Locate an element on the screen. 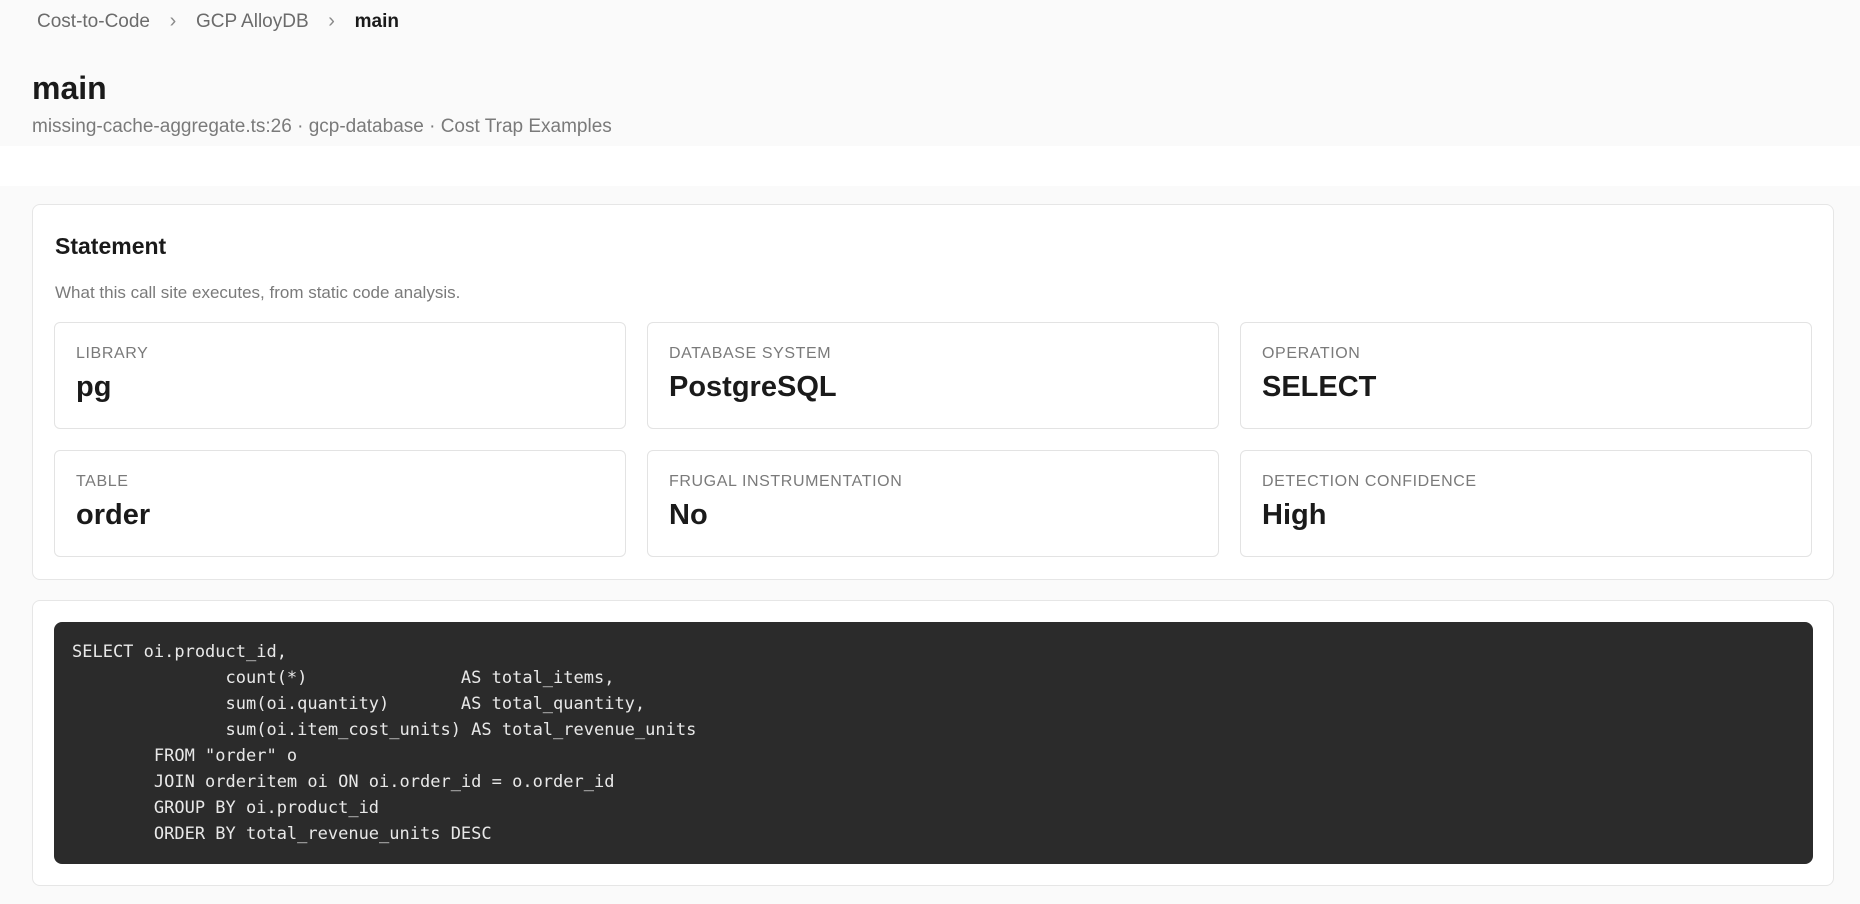  stat-value: order is located at coordinates (113, 515).